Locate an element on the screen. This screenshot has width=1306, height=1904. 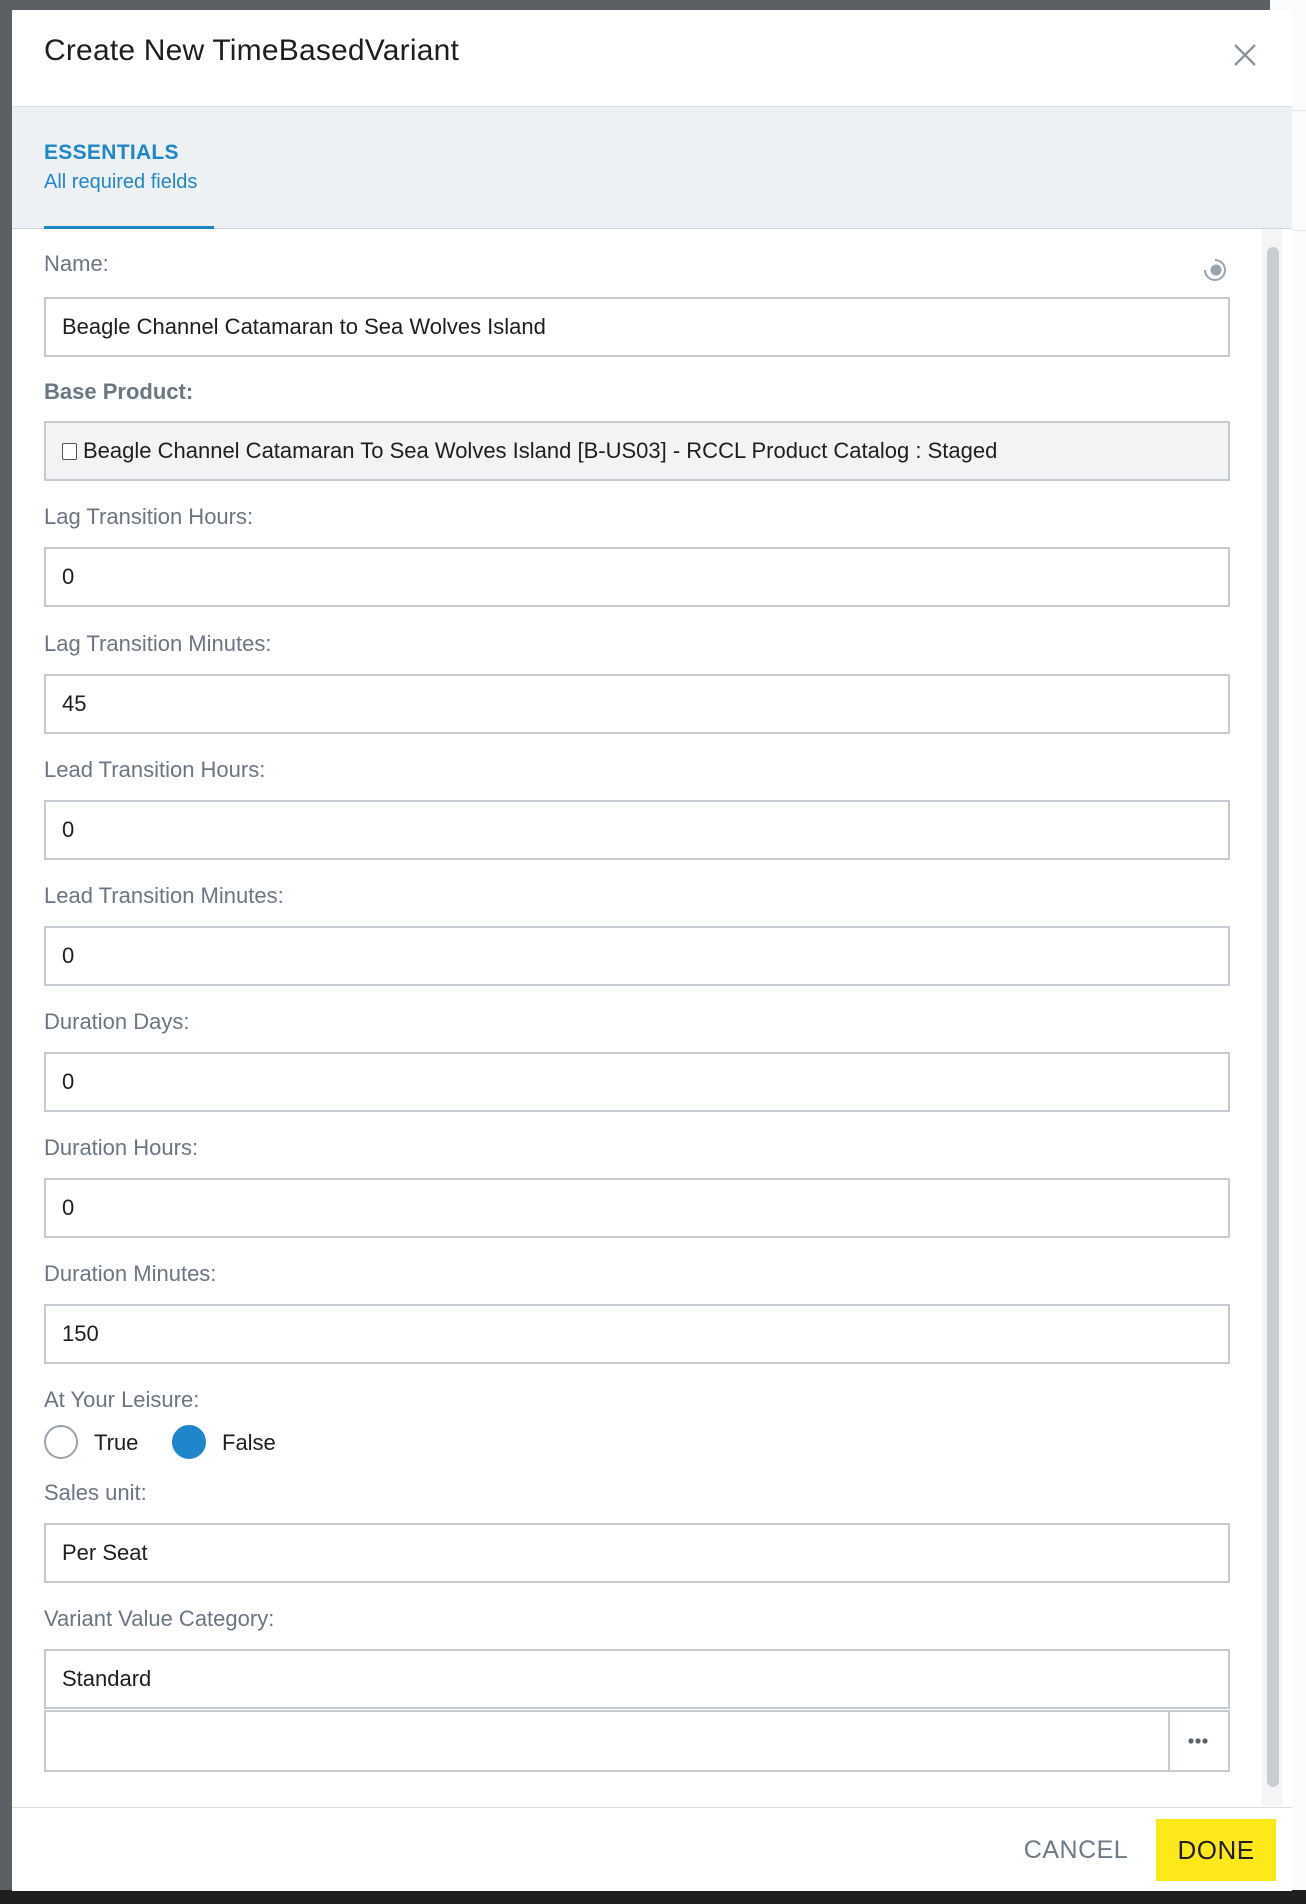
tab-essentials-subtitle: All required fields is located at coordinates (121, 182).